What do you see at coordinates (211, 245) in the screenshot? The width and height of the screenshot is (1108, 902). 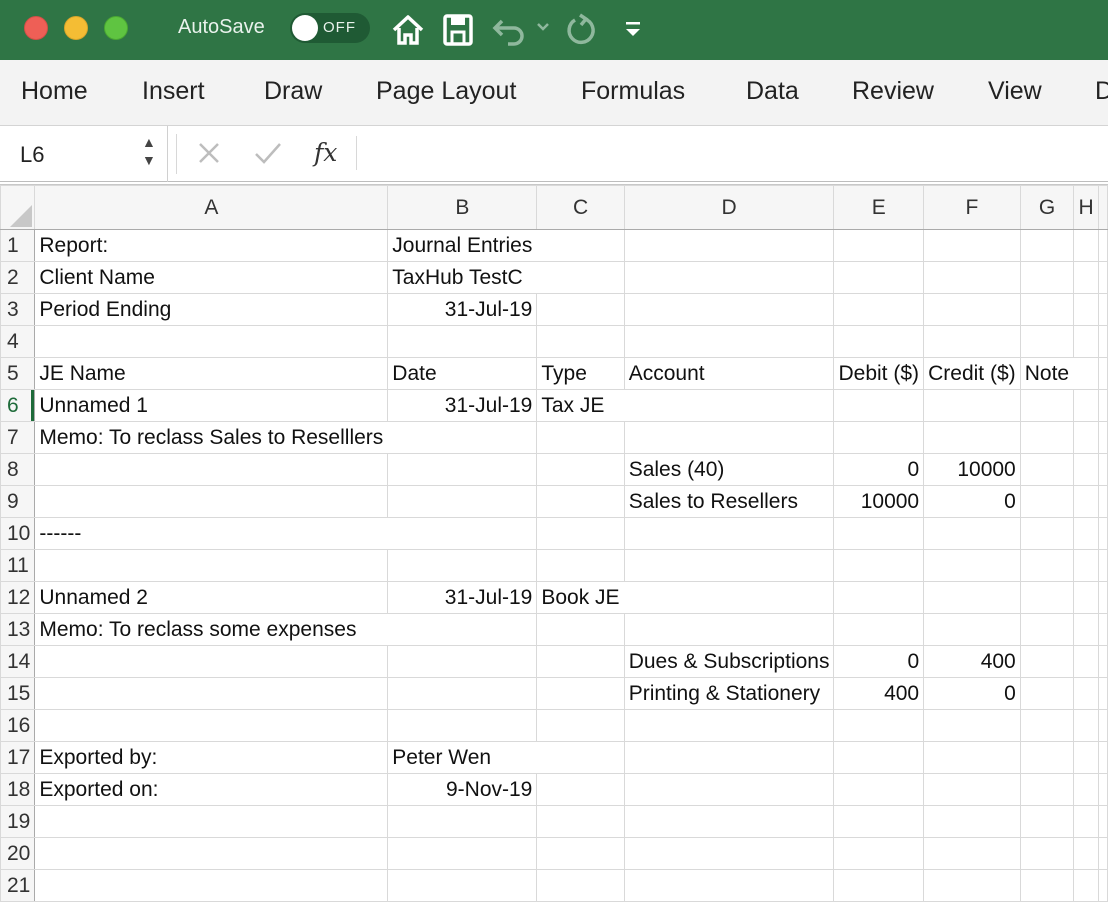 I see `cell-a1: Report:` at bounding box center [211, 245].